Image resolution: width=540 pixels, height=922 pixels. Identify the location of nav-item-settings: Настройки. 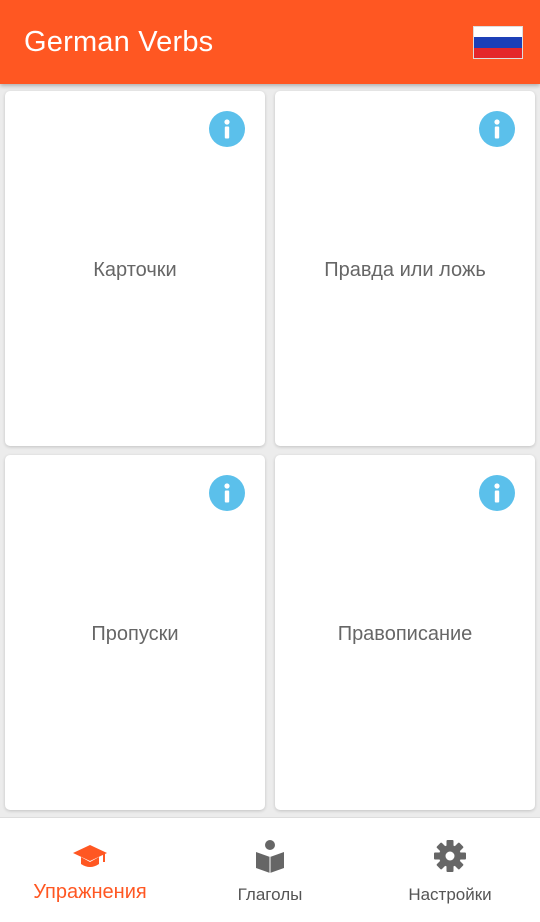
(450, 870).